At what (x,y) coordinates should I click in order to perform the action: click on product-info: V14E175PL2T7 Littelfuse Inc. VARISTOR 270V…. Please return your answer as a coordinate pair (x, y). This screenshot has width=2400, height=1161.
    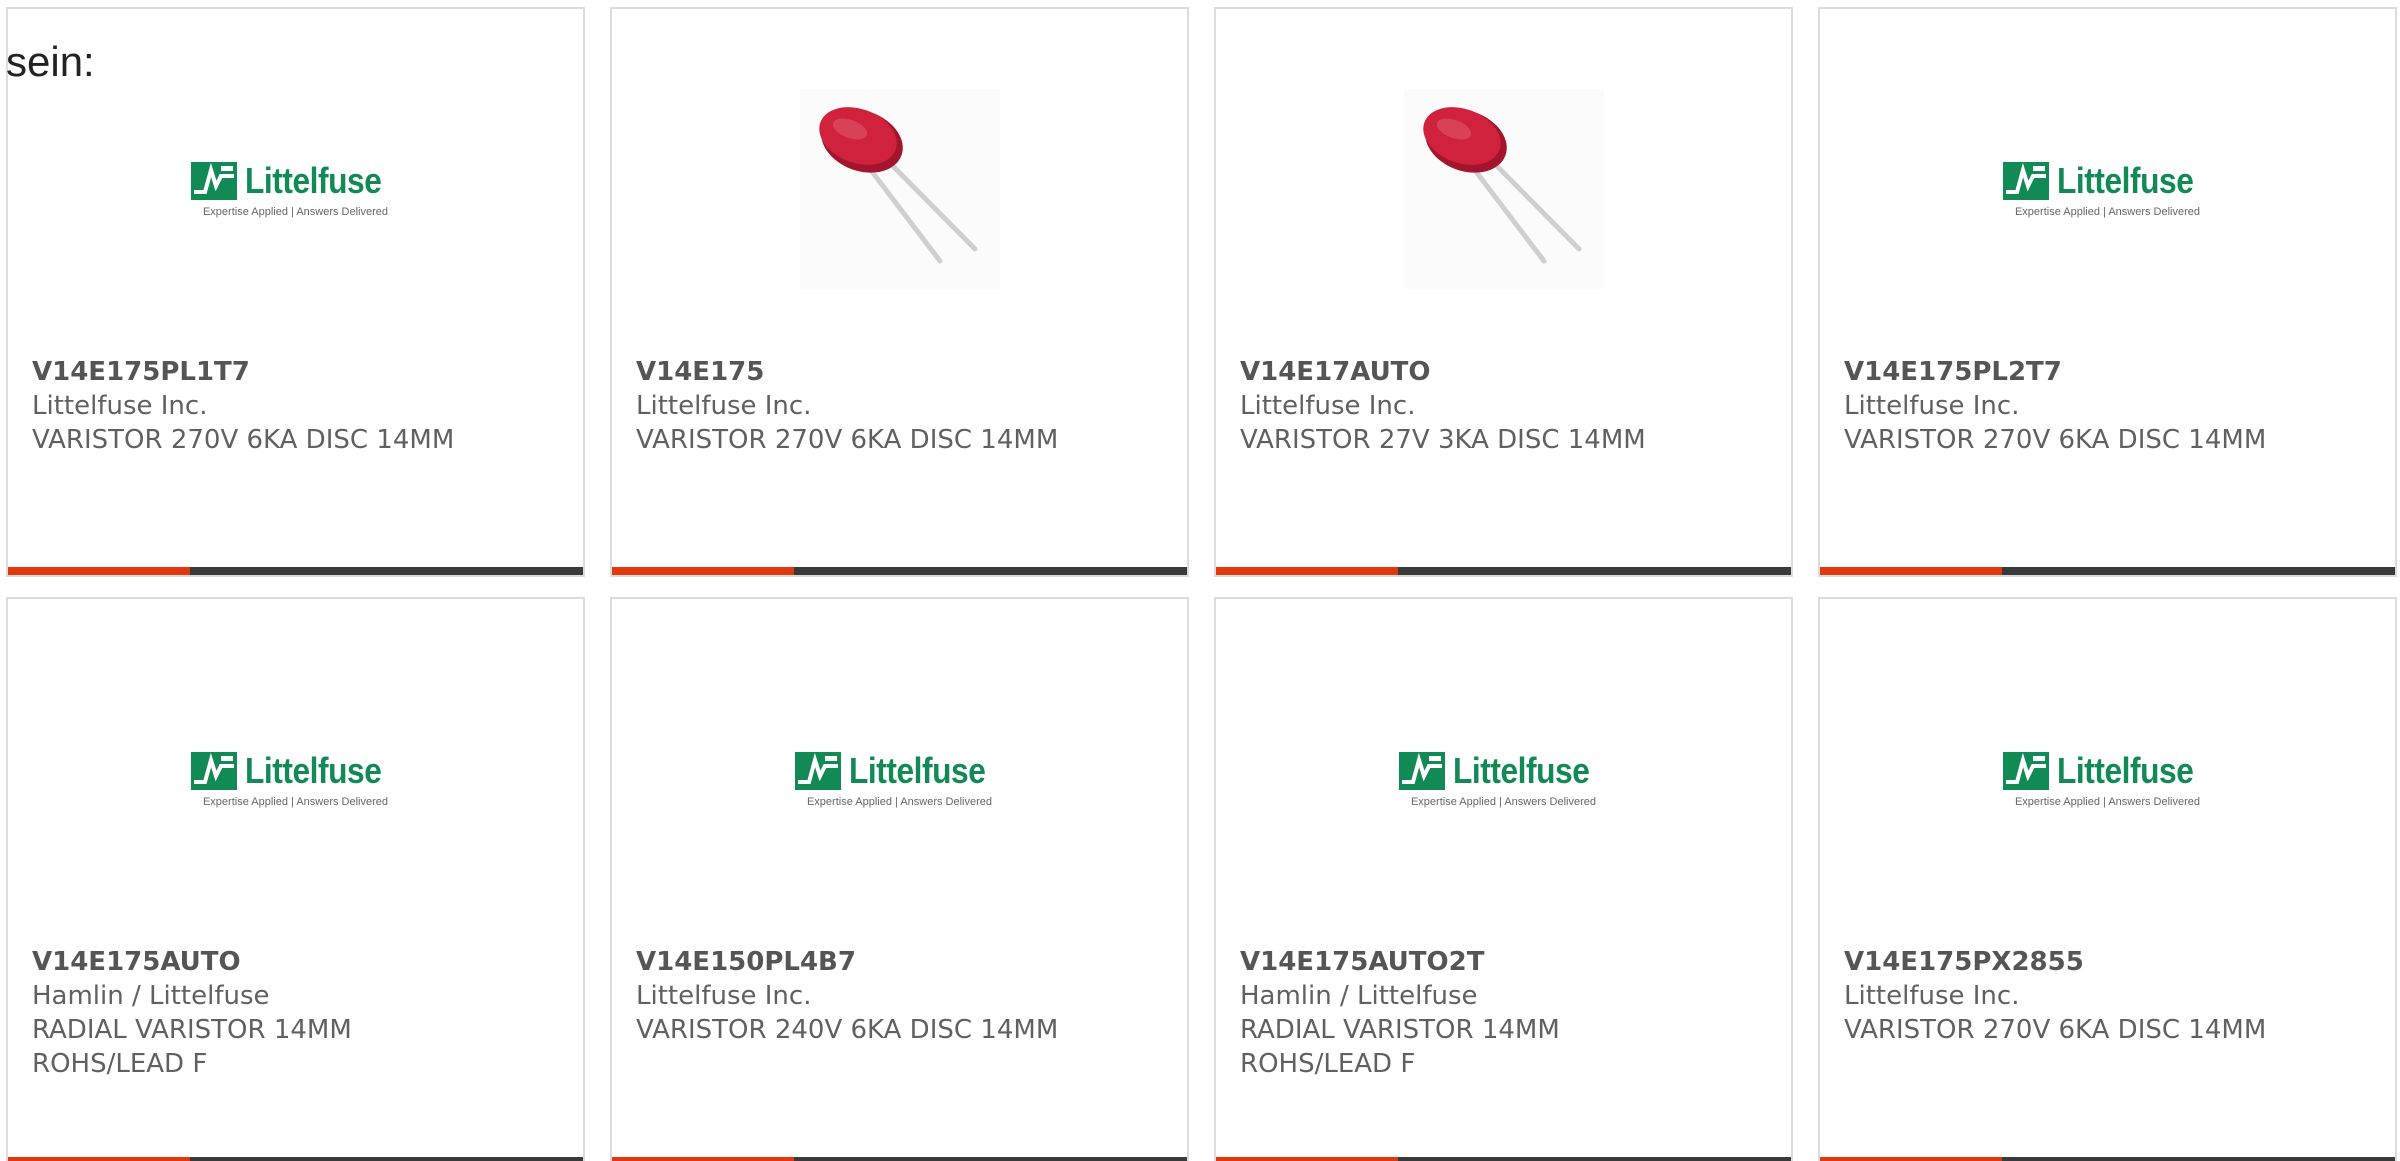
    Looking at the image, I should click on (2109, 406).